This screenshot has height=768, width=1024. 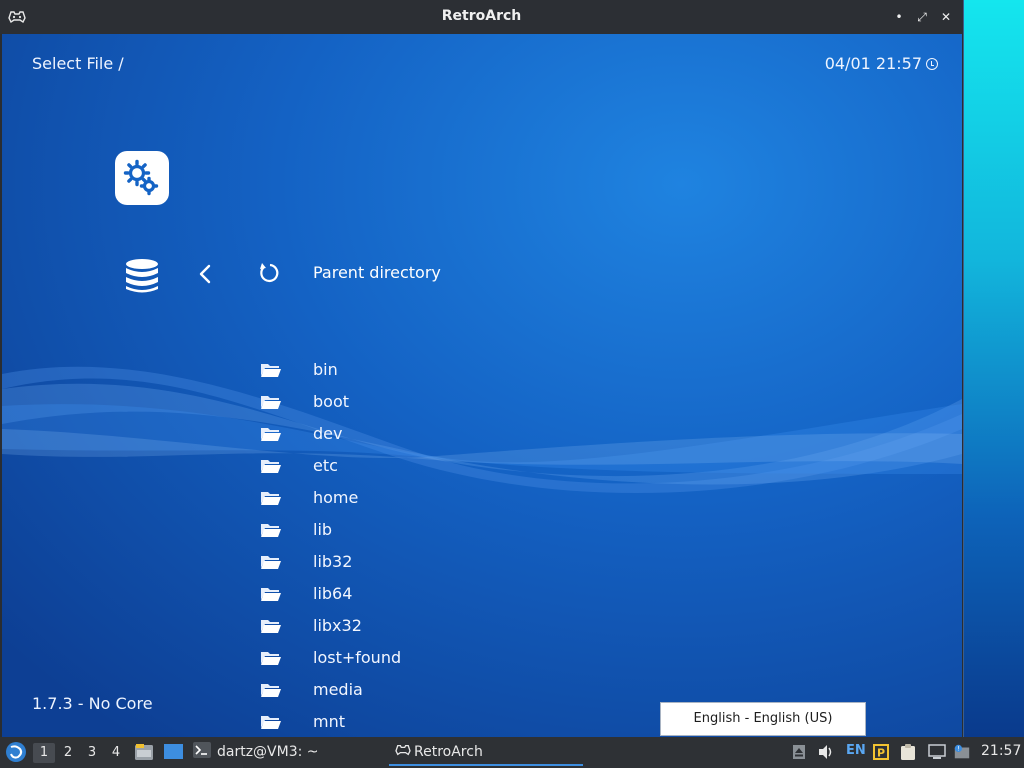 What do you see at coordinates (908, 752) in the screenshot?
I see `clipboard-icon` at bounding box center [908, 752].